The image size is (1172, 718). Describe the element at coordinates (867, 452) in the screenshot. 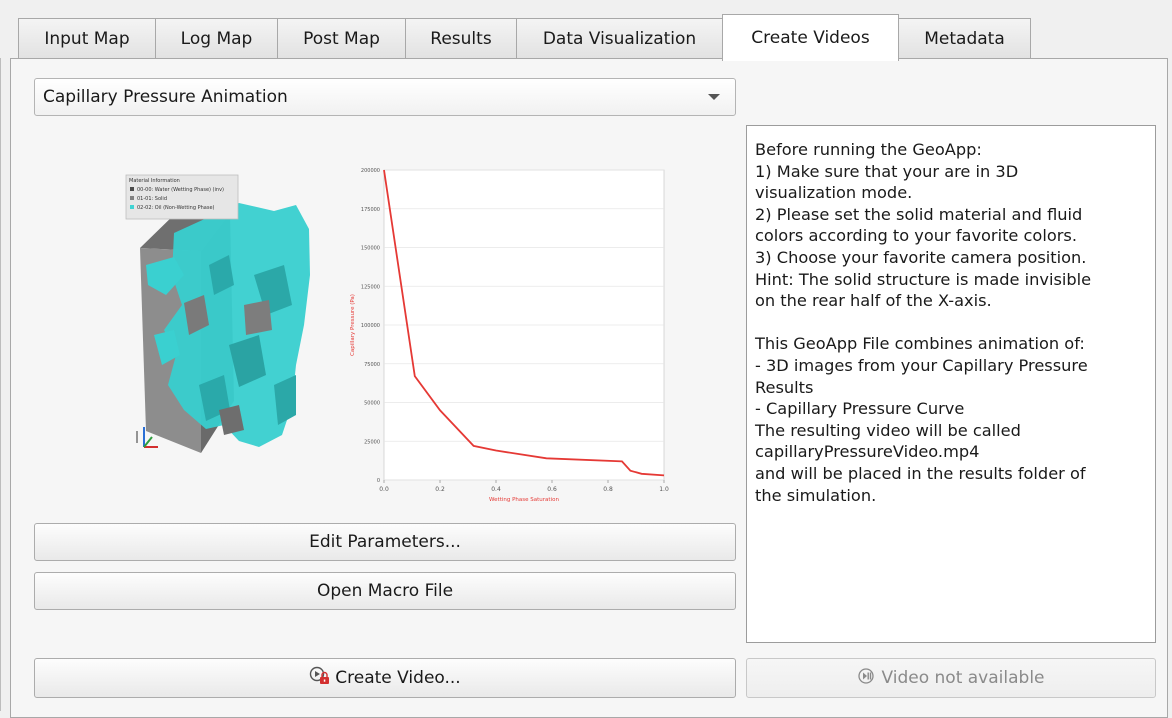

I see `info-line: capillaryPressureVideo.mp4` at that location.